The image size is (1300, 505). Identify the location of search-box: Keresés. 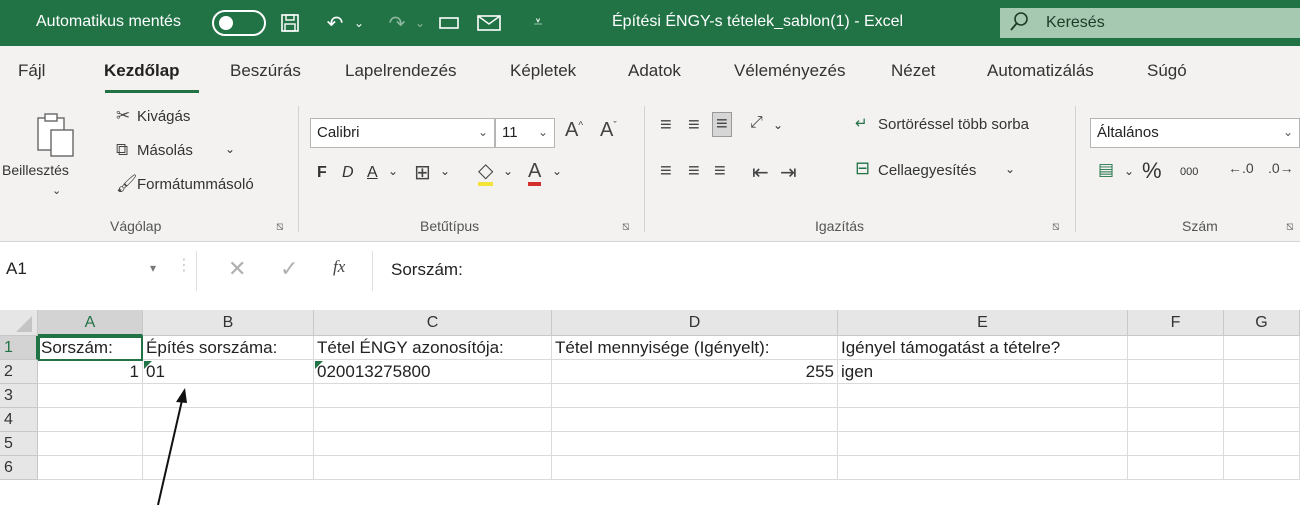
(1150, 23).